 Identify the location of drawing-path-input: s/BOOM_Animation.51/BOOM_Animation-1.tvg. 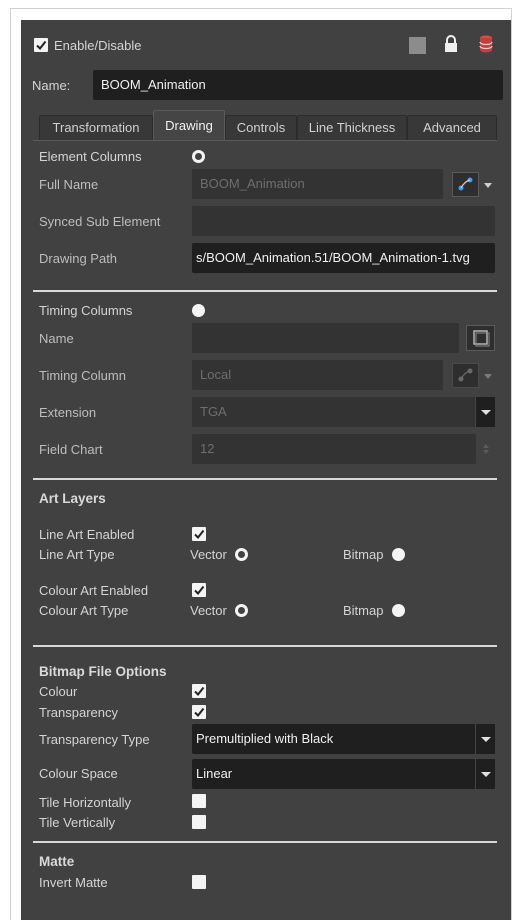
(343, 258).